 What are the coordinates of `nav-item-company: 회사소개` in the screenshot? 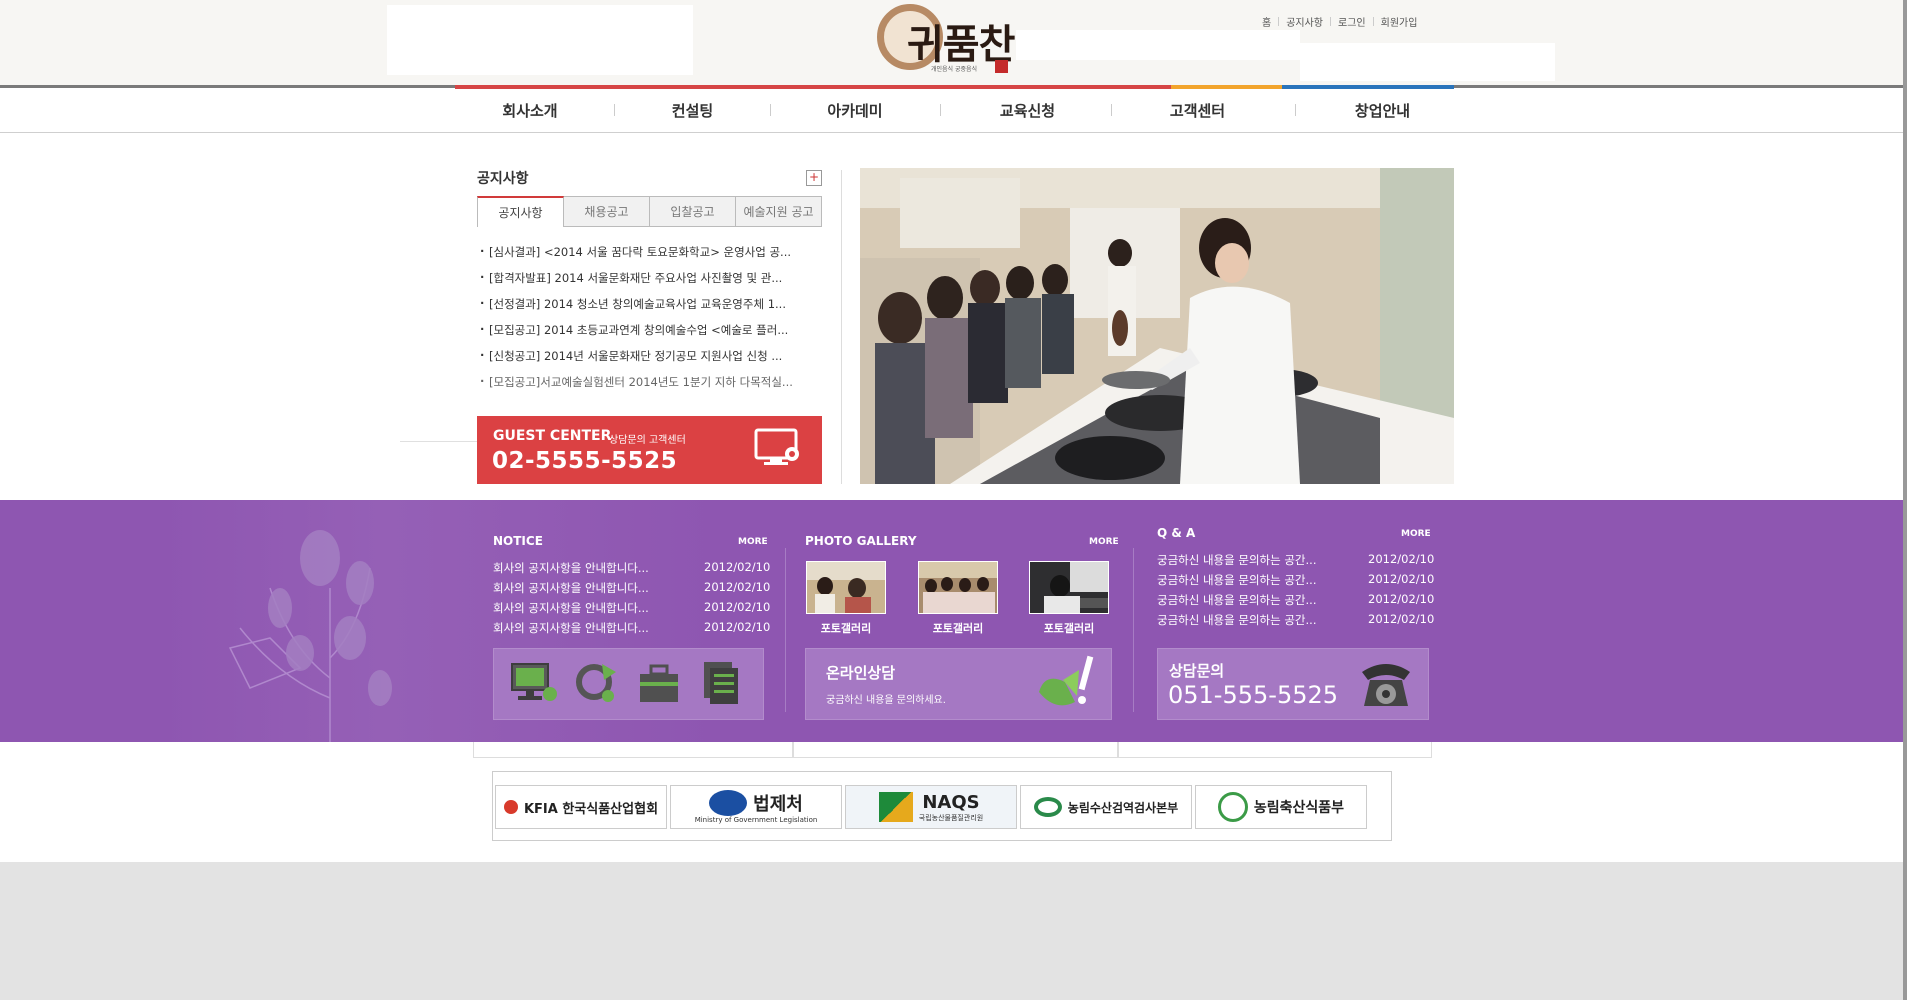 It's located at (530, 110).